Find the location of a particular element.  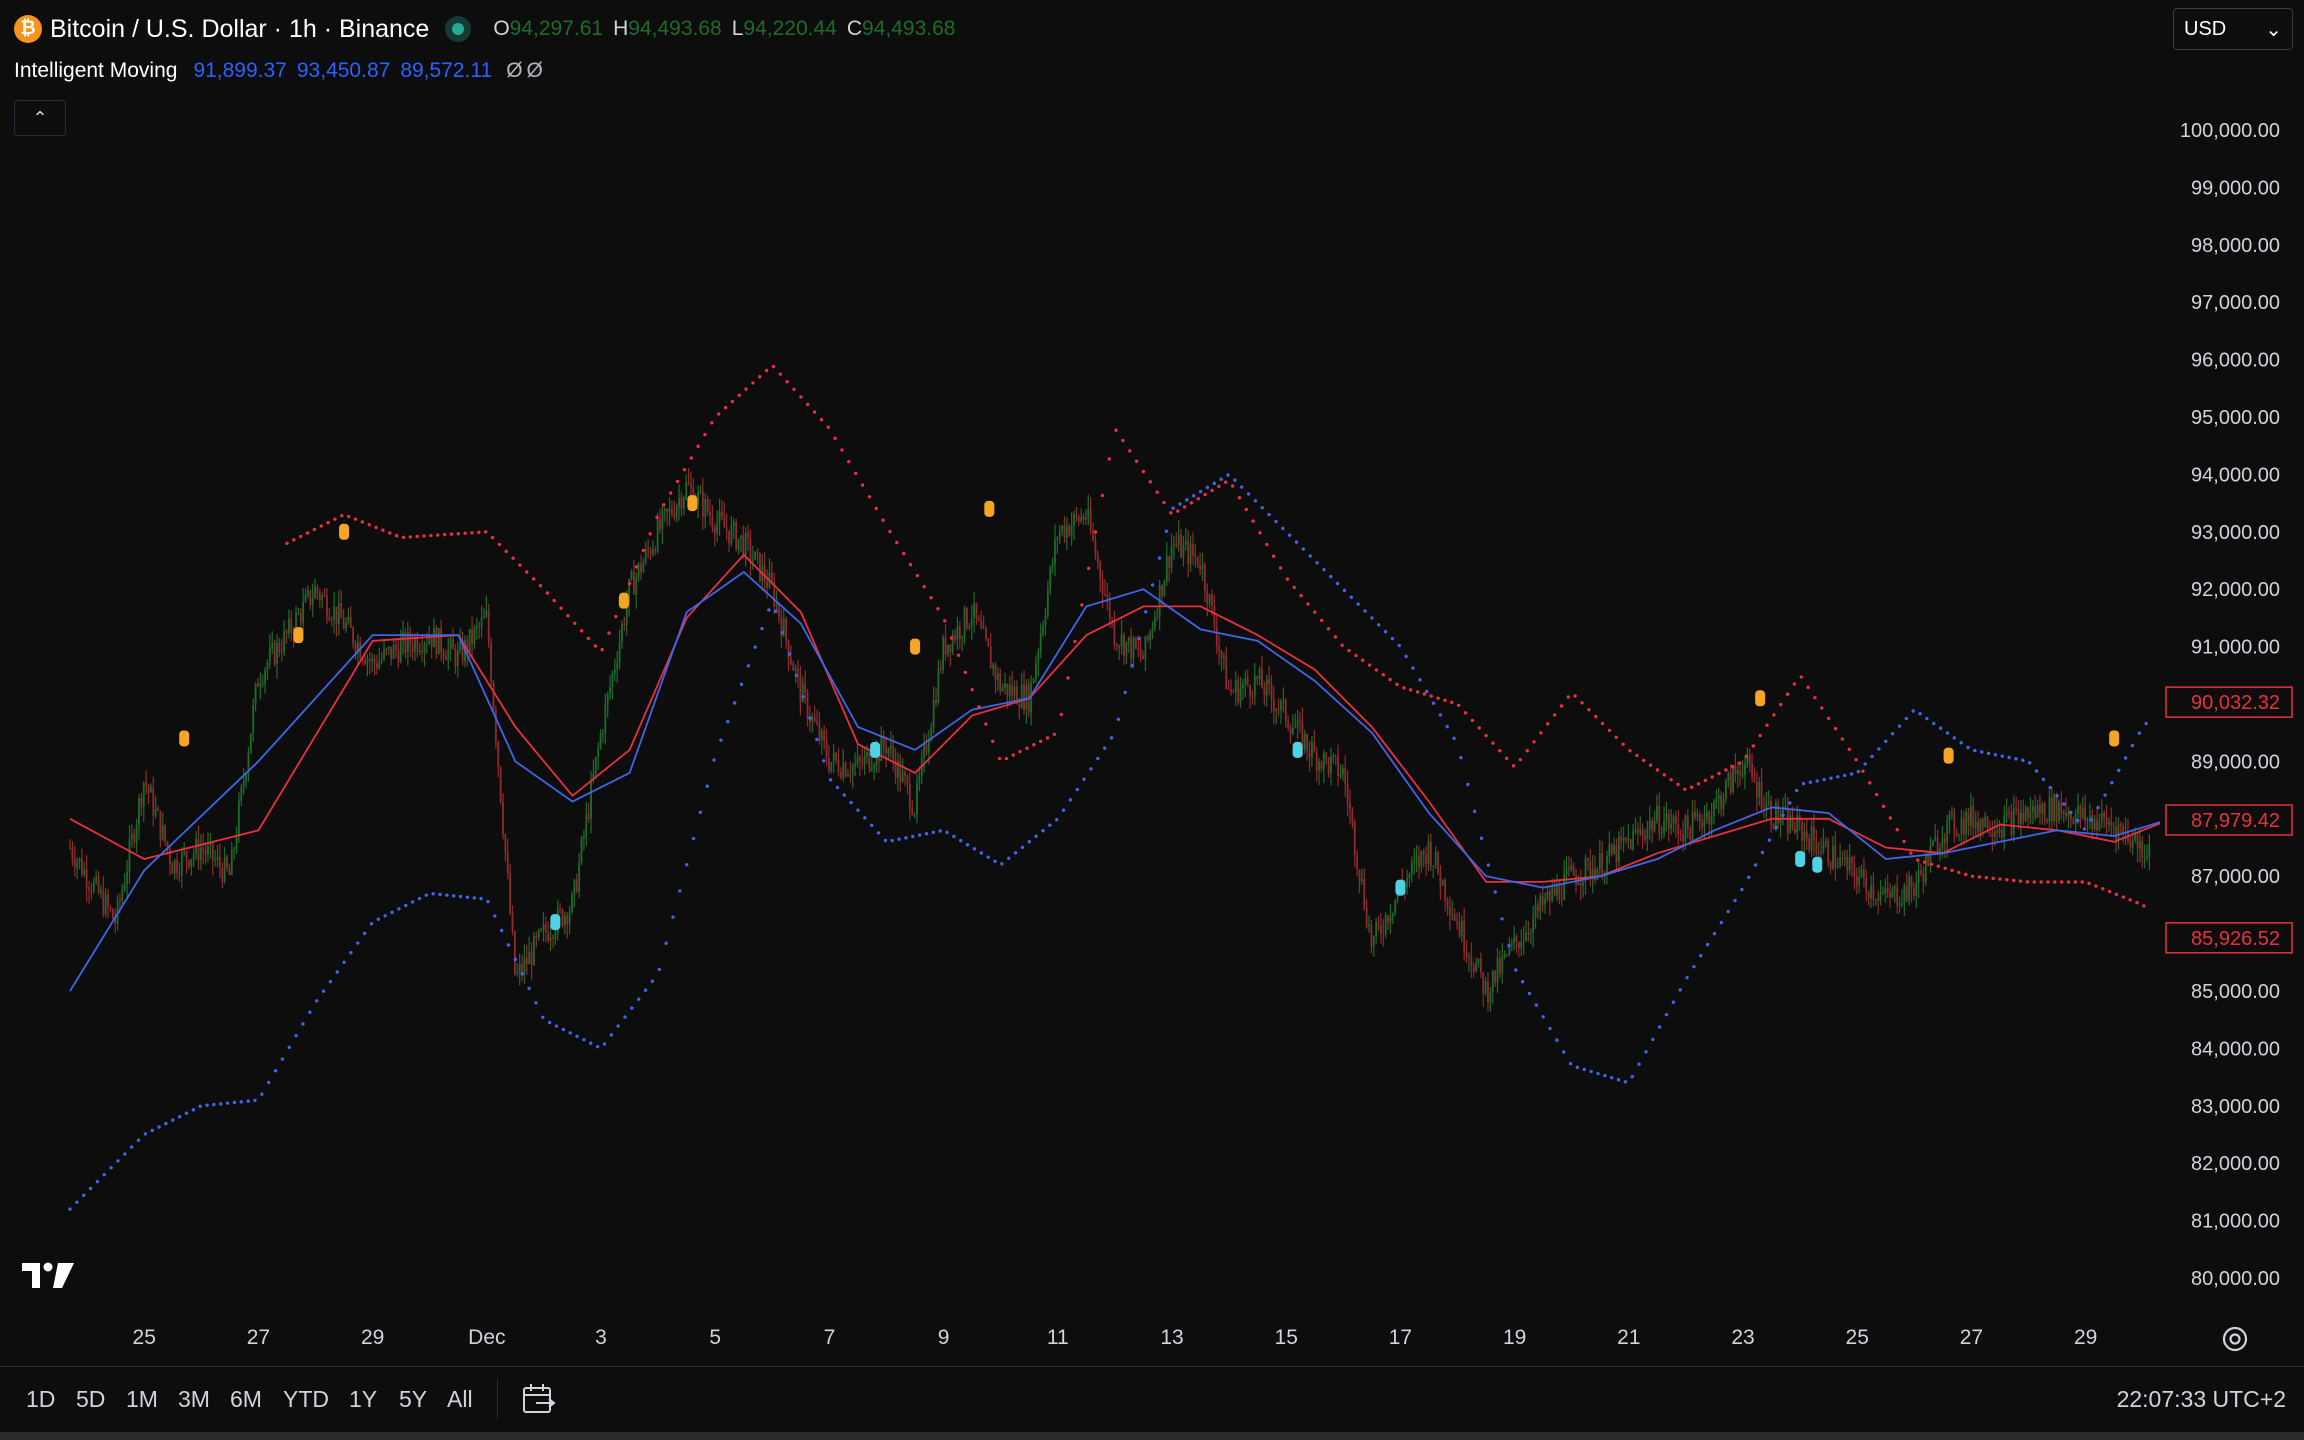

range-6m-button: 6M is located at coordinates (246, 1399).